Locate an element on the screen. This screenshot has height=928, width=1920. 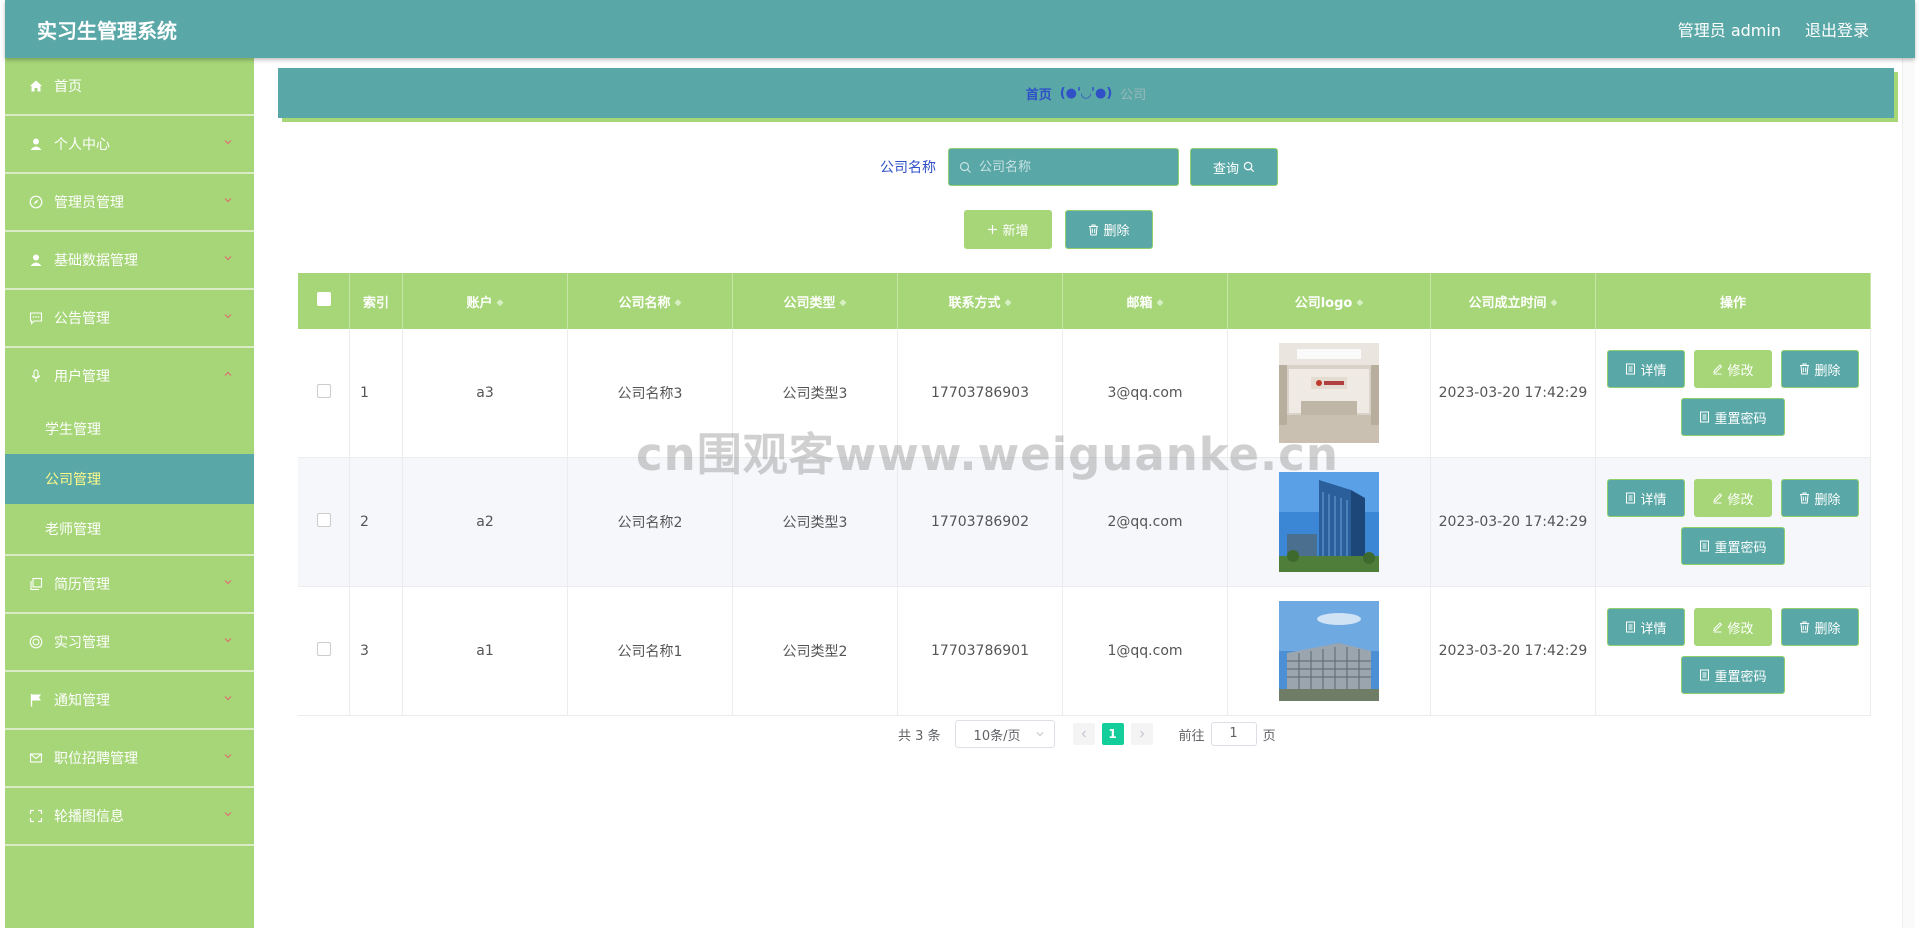
sidebar-item-users: 用户管理 is located at coordinates (129, 376).